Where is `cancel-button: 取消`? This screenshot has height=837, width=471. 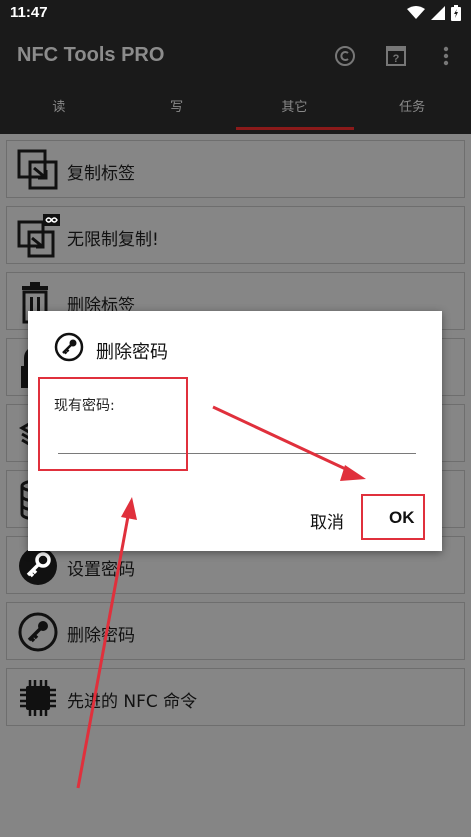 cancel-button: 取消 is located at coordinates (327, 520).